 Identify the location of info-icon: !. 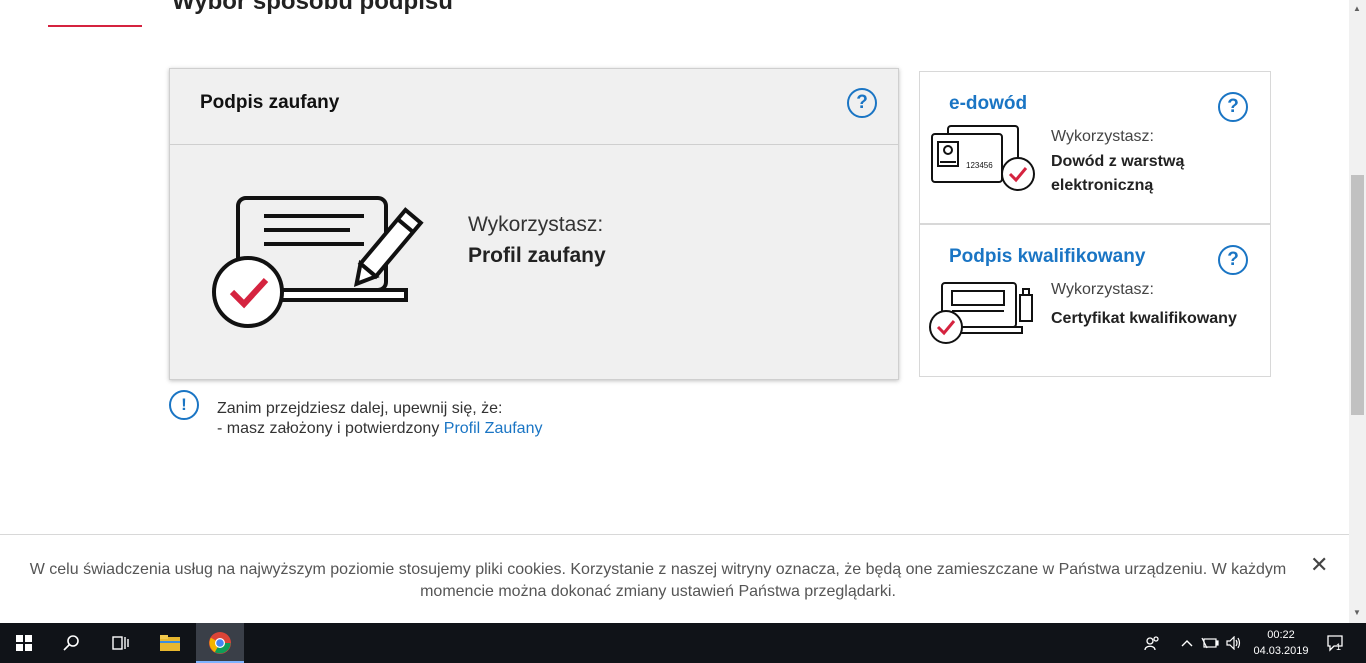
(184, 405).